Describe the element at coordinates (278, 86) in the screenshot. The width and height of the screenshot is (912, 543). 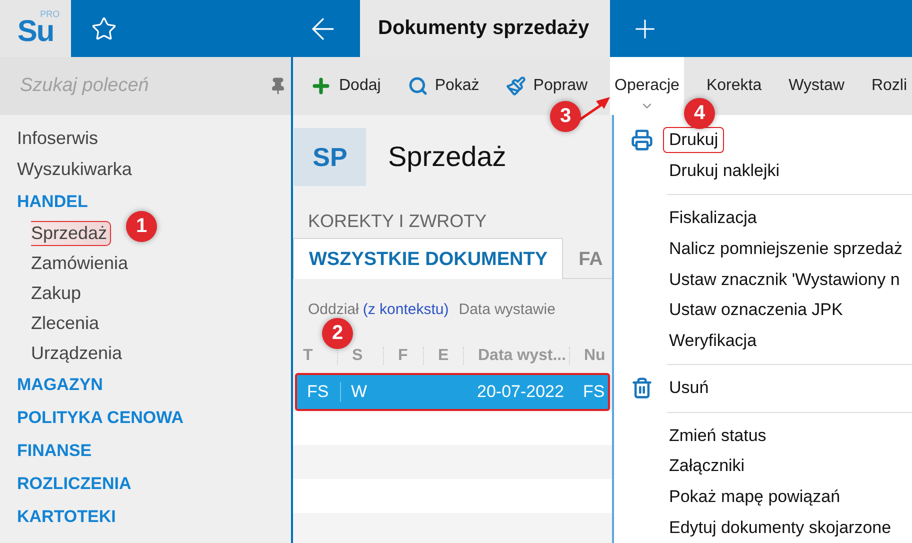
I see `pin-icon` at that location.